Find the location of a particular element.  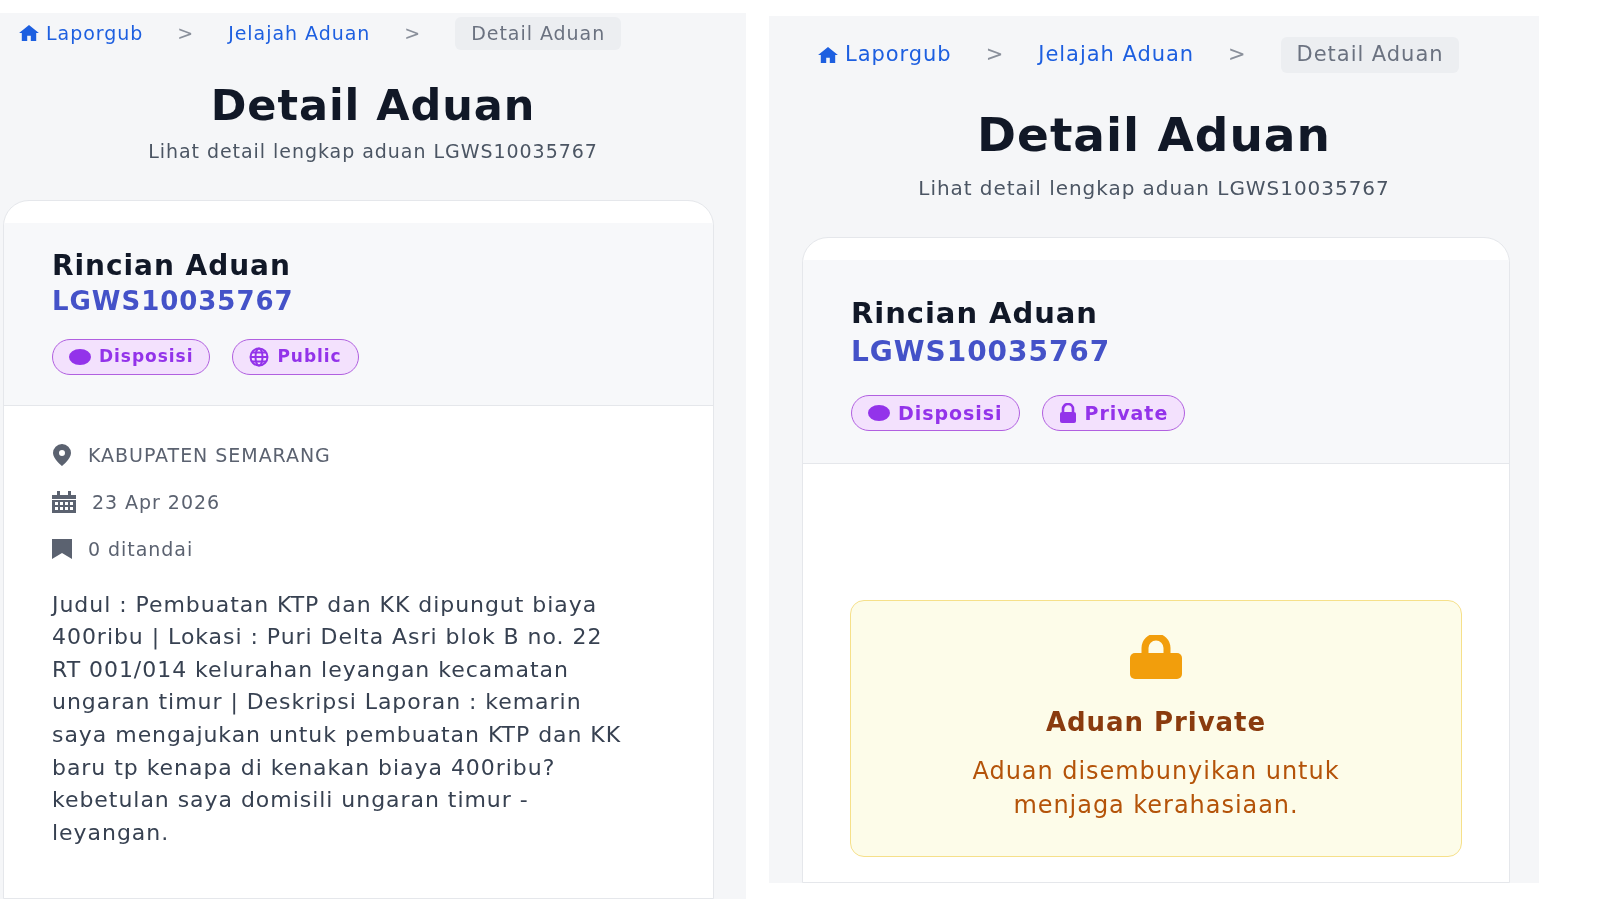

detail-text: 23 Apr 2026 is located at coordinates (156, 502).